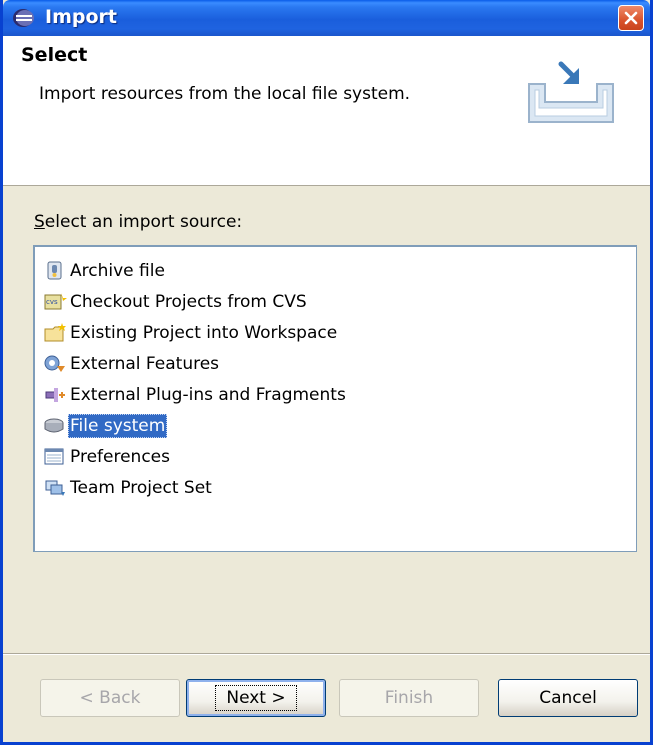 The height and width of the screenshot is (745, 653). I want to click on finish-button: Finish, so click(409, 698).